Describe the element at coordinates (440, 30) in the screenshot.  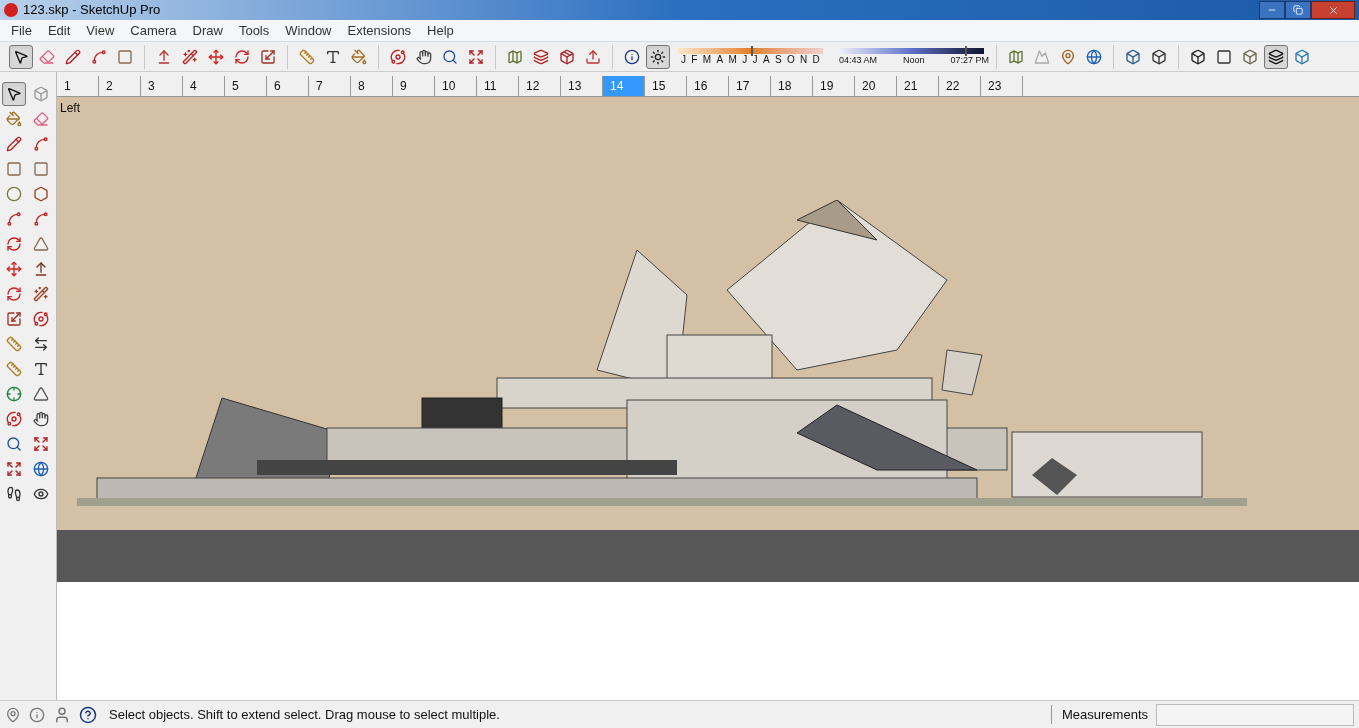
I see `menu-item: Help` at that location.